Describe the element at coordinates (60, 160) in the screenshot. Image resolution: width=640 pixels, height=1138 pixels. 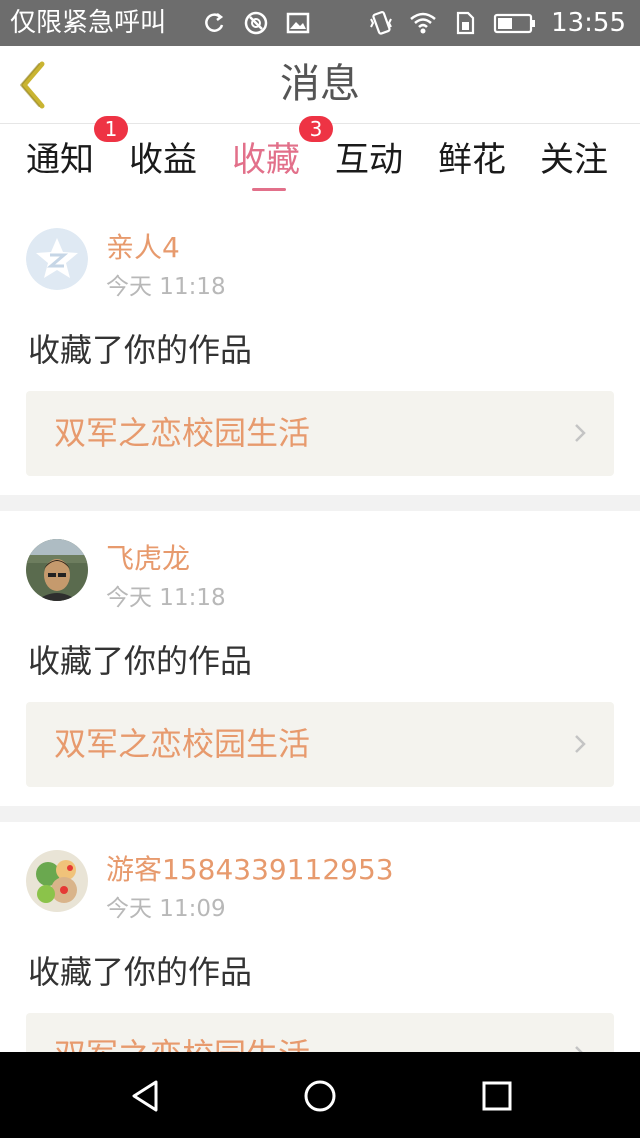
I see `tab-notifications: 通知` at that location.